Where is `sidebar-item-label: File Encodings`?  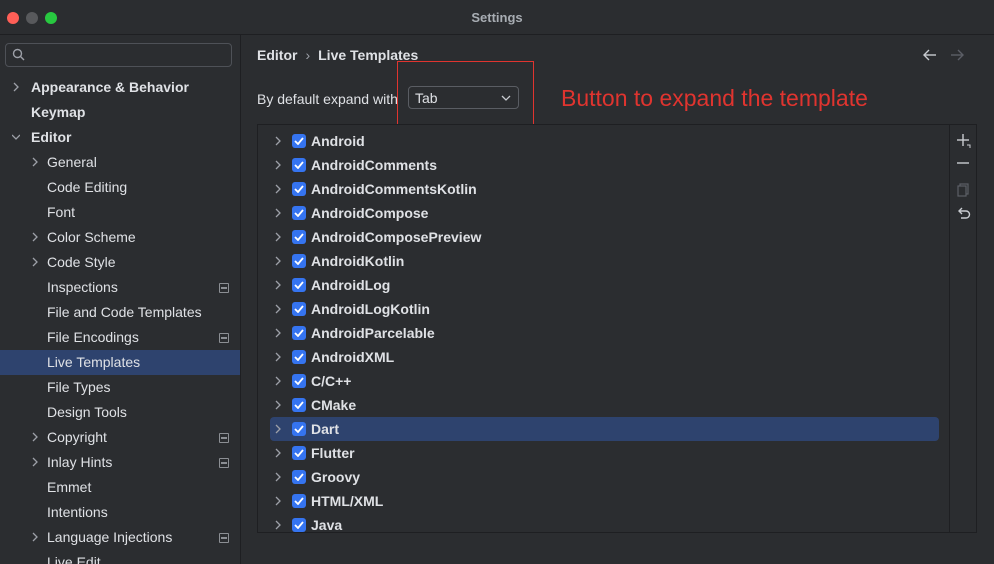
sidebar-item-label: File Encodings is located at coordinates (93, 337).